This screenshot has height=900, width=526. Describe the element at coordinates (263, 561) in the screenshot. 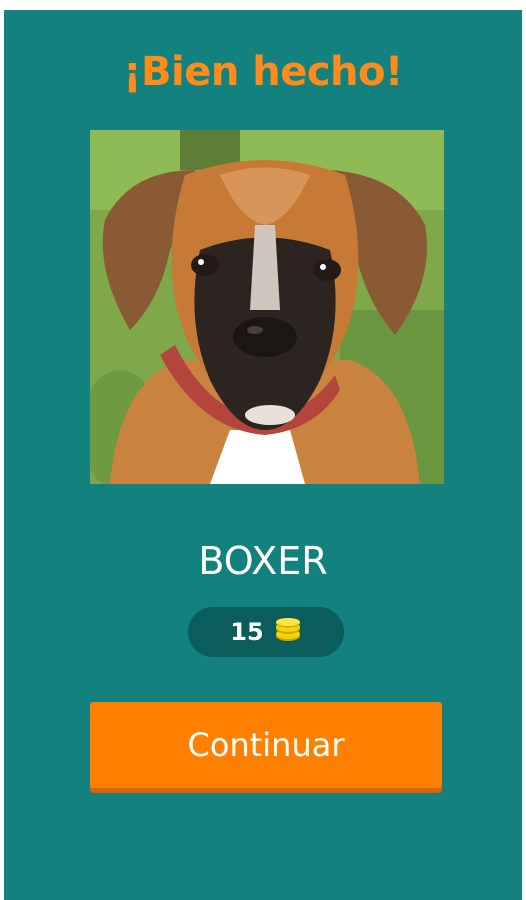

I see `breed-answer: BOXER` at that location.